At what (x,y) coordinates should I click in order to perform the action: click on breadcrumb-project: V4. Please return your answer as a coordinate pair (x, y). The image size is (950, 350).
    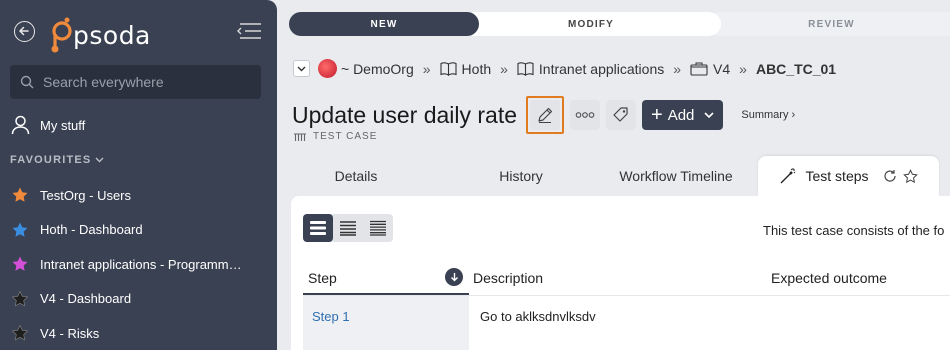
    Looking at the image, I should click on (710, 69).